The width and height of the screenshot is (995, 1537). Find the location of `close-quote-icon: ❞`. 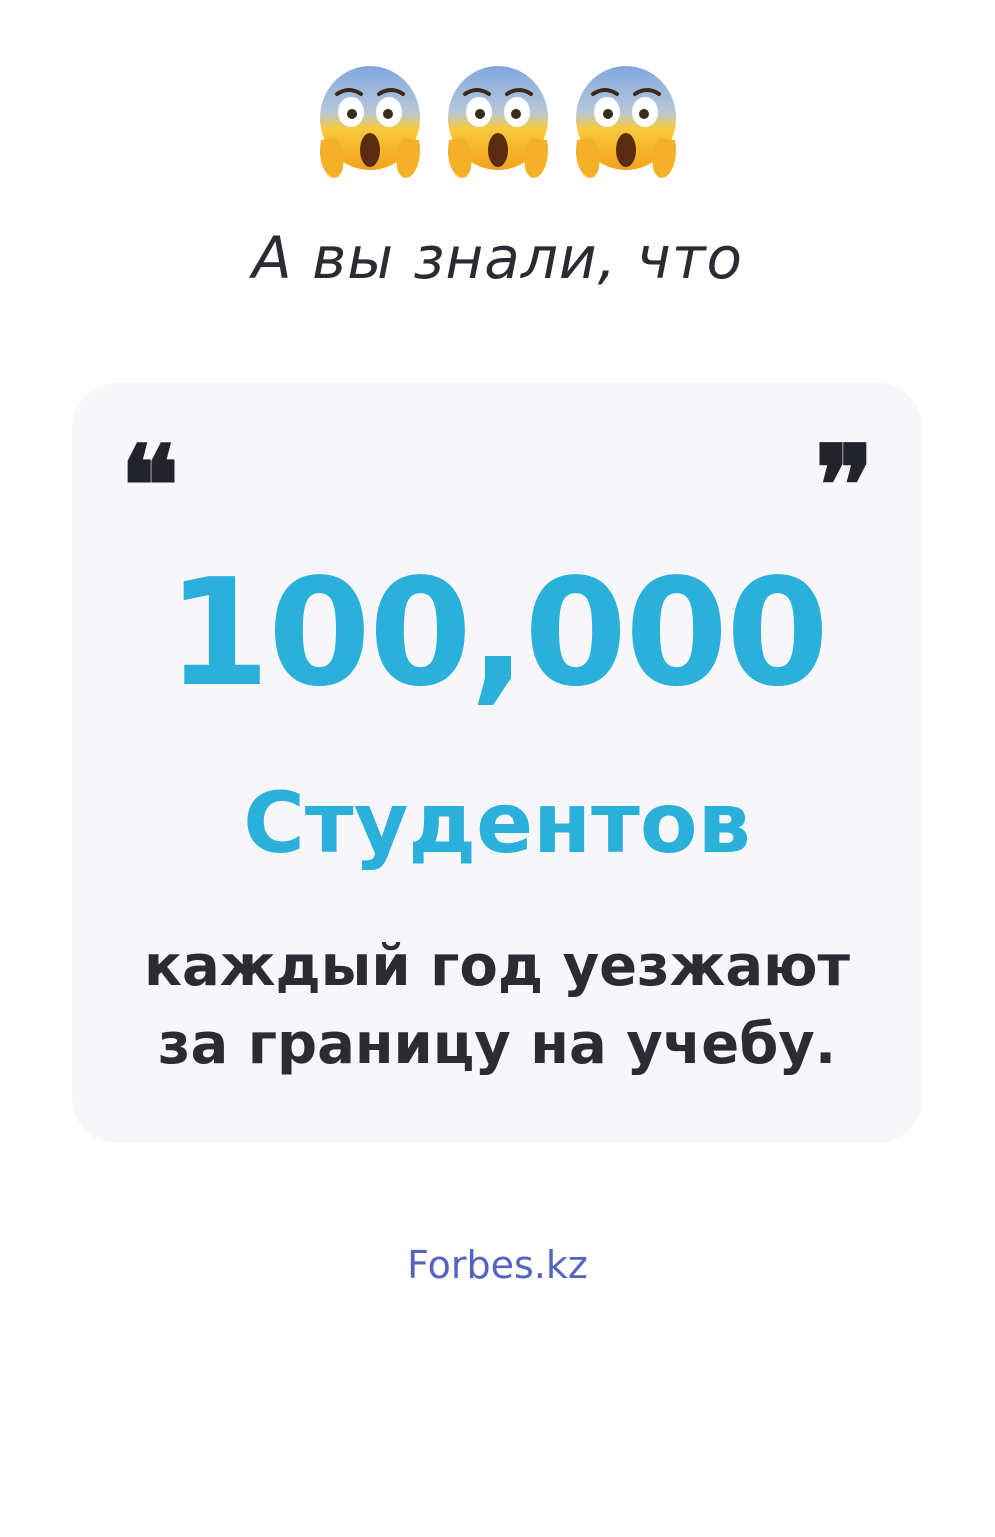

close-quote-icon: ❞ is located at coordinates (844, 485).